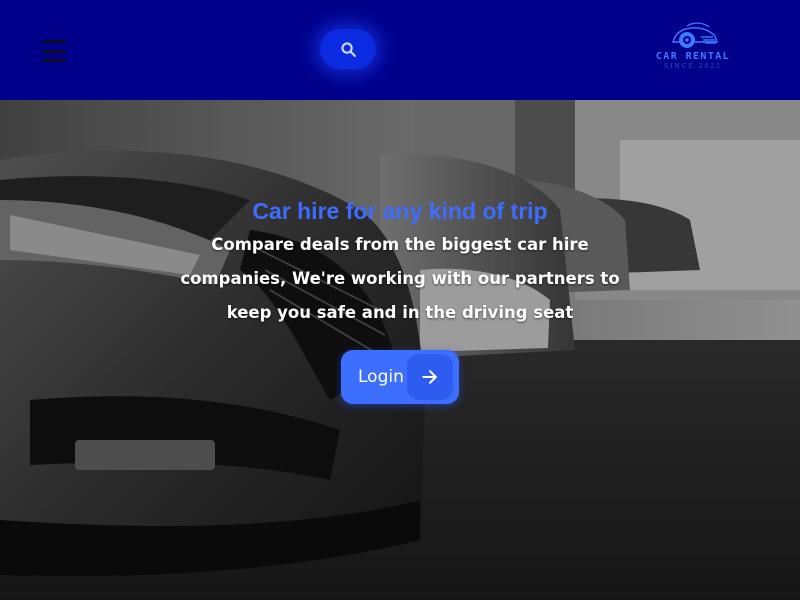 This screenshot has width=800, height=600. Describe the element at coordinates (695, 35) in the screenshot. I see `car-logo-icon` at that location.